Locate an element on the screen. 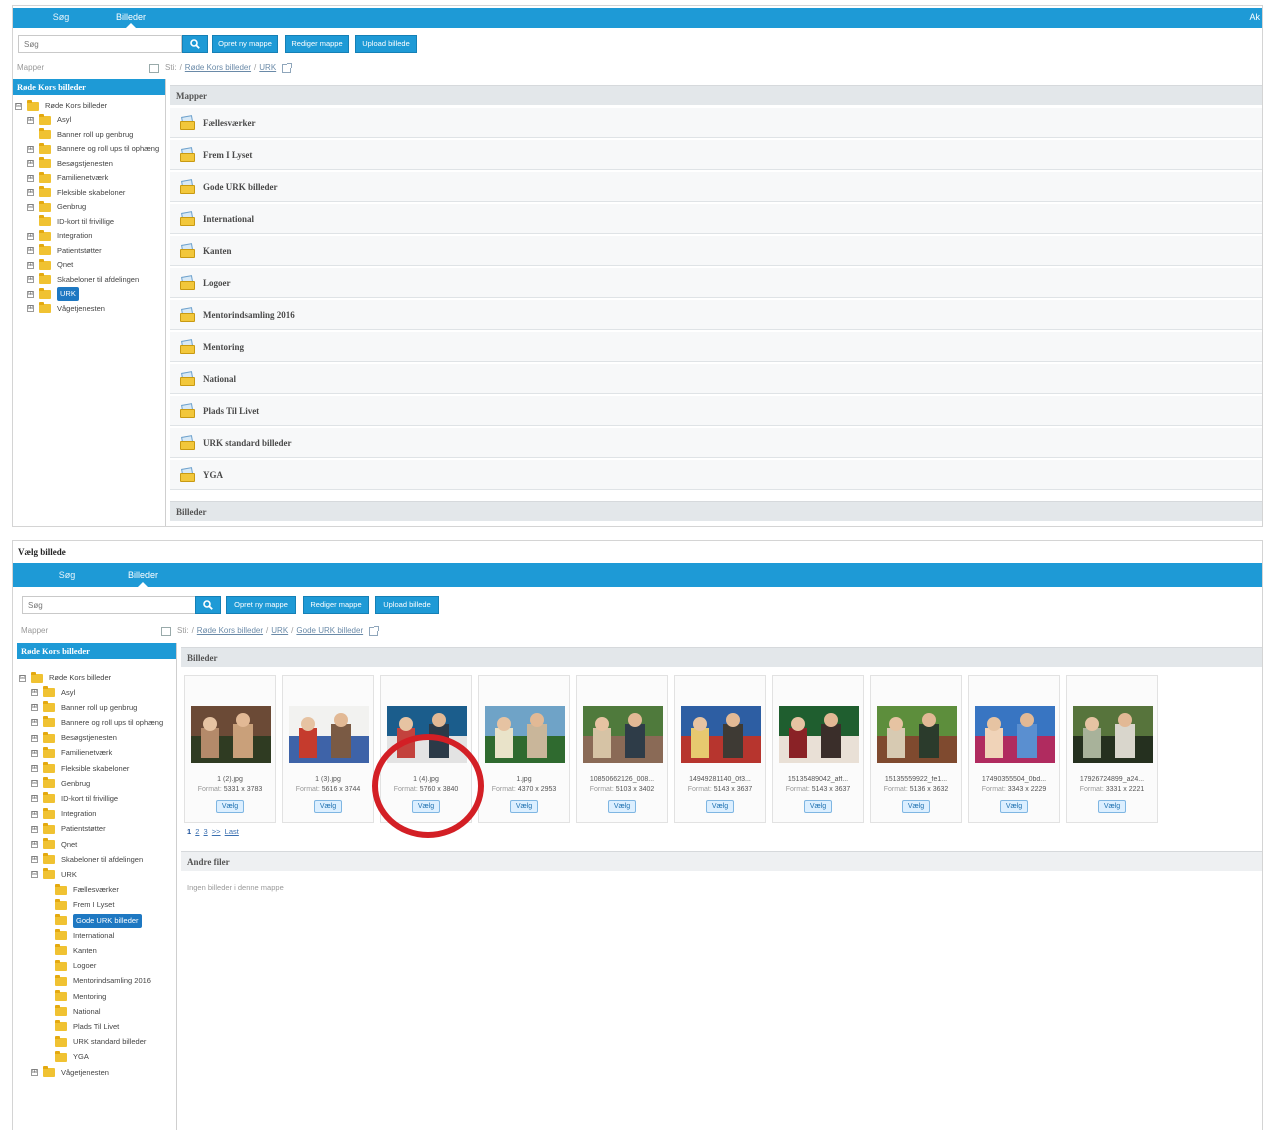 The width and height of the screenshot is (1267, 1130). image-card: 1.jpg Format: 4370 x 2953 Vælg is located at coordinates (524, 749).